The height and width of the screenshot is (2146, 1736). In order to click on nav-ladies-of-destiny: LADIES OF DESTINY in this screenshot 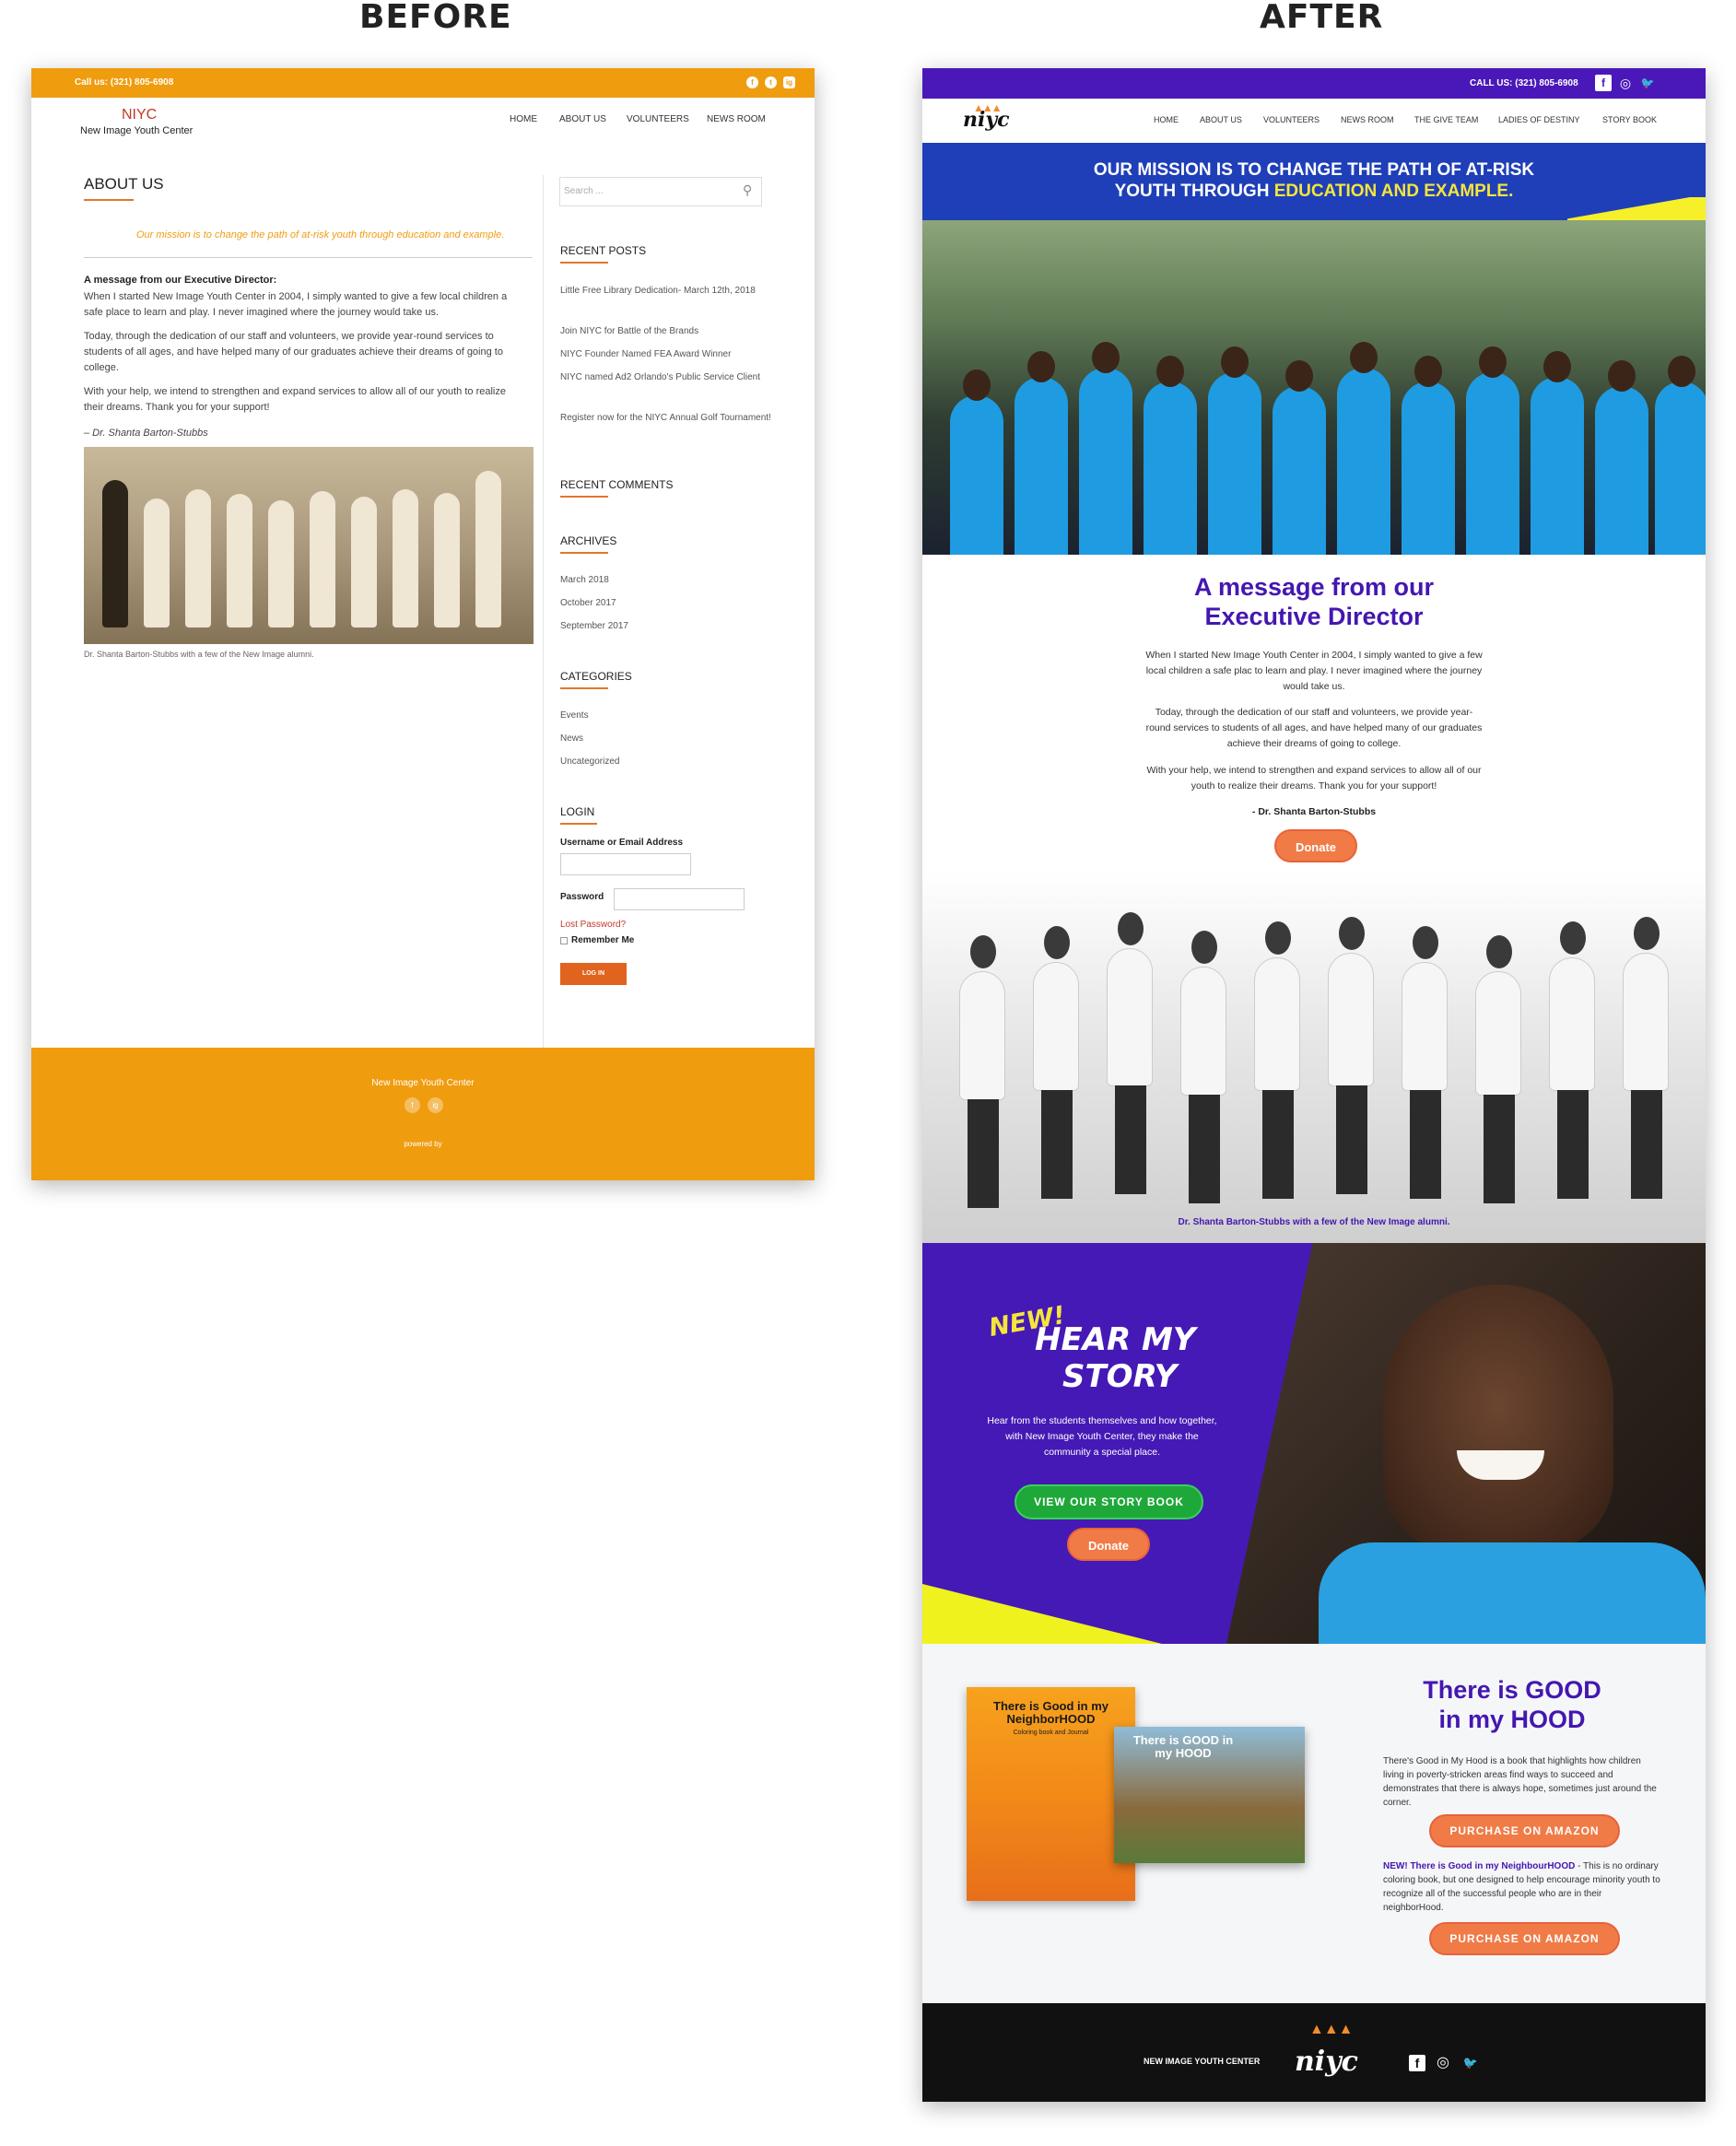, I will do `click(1539, 119)`.